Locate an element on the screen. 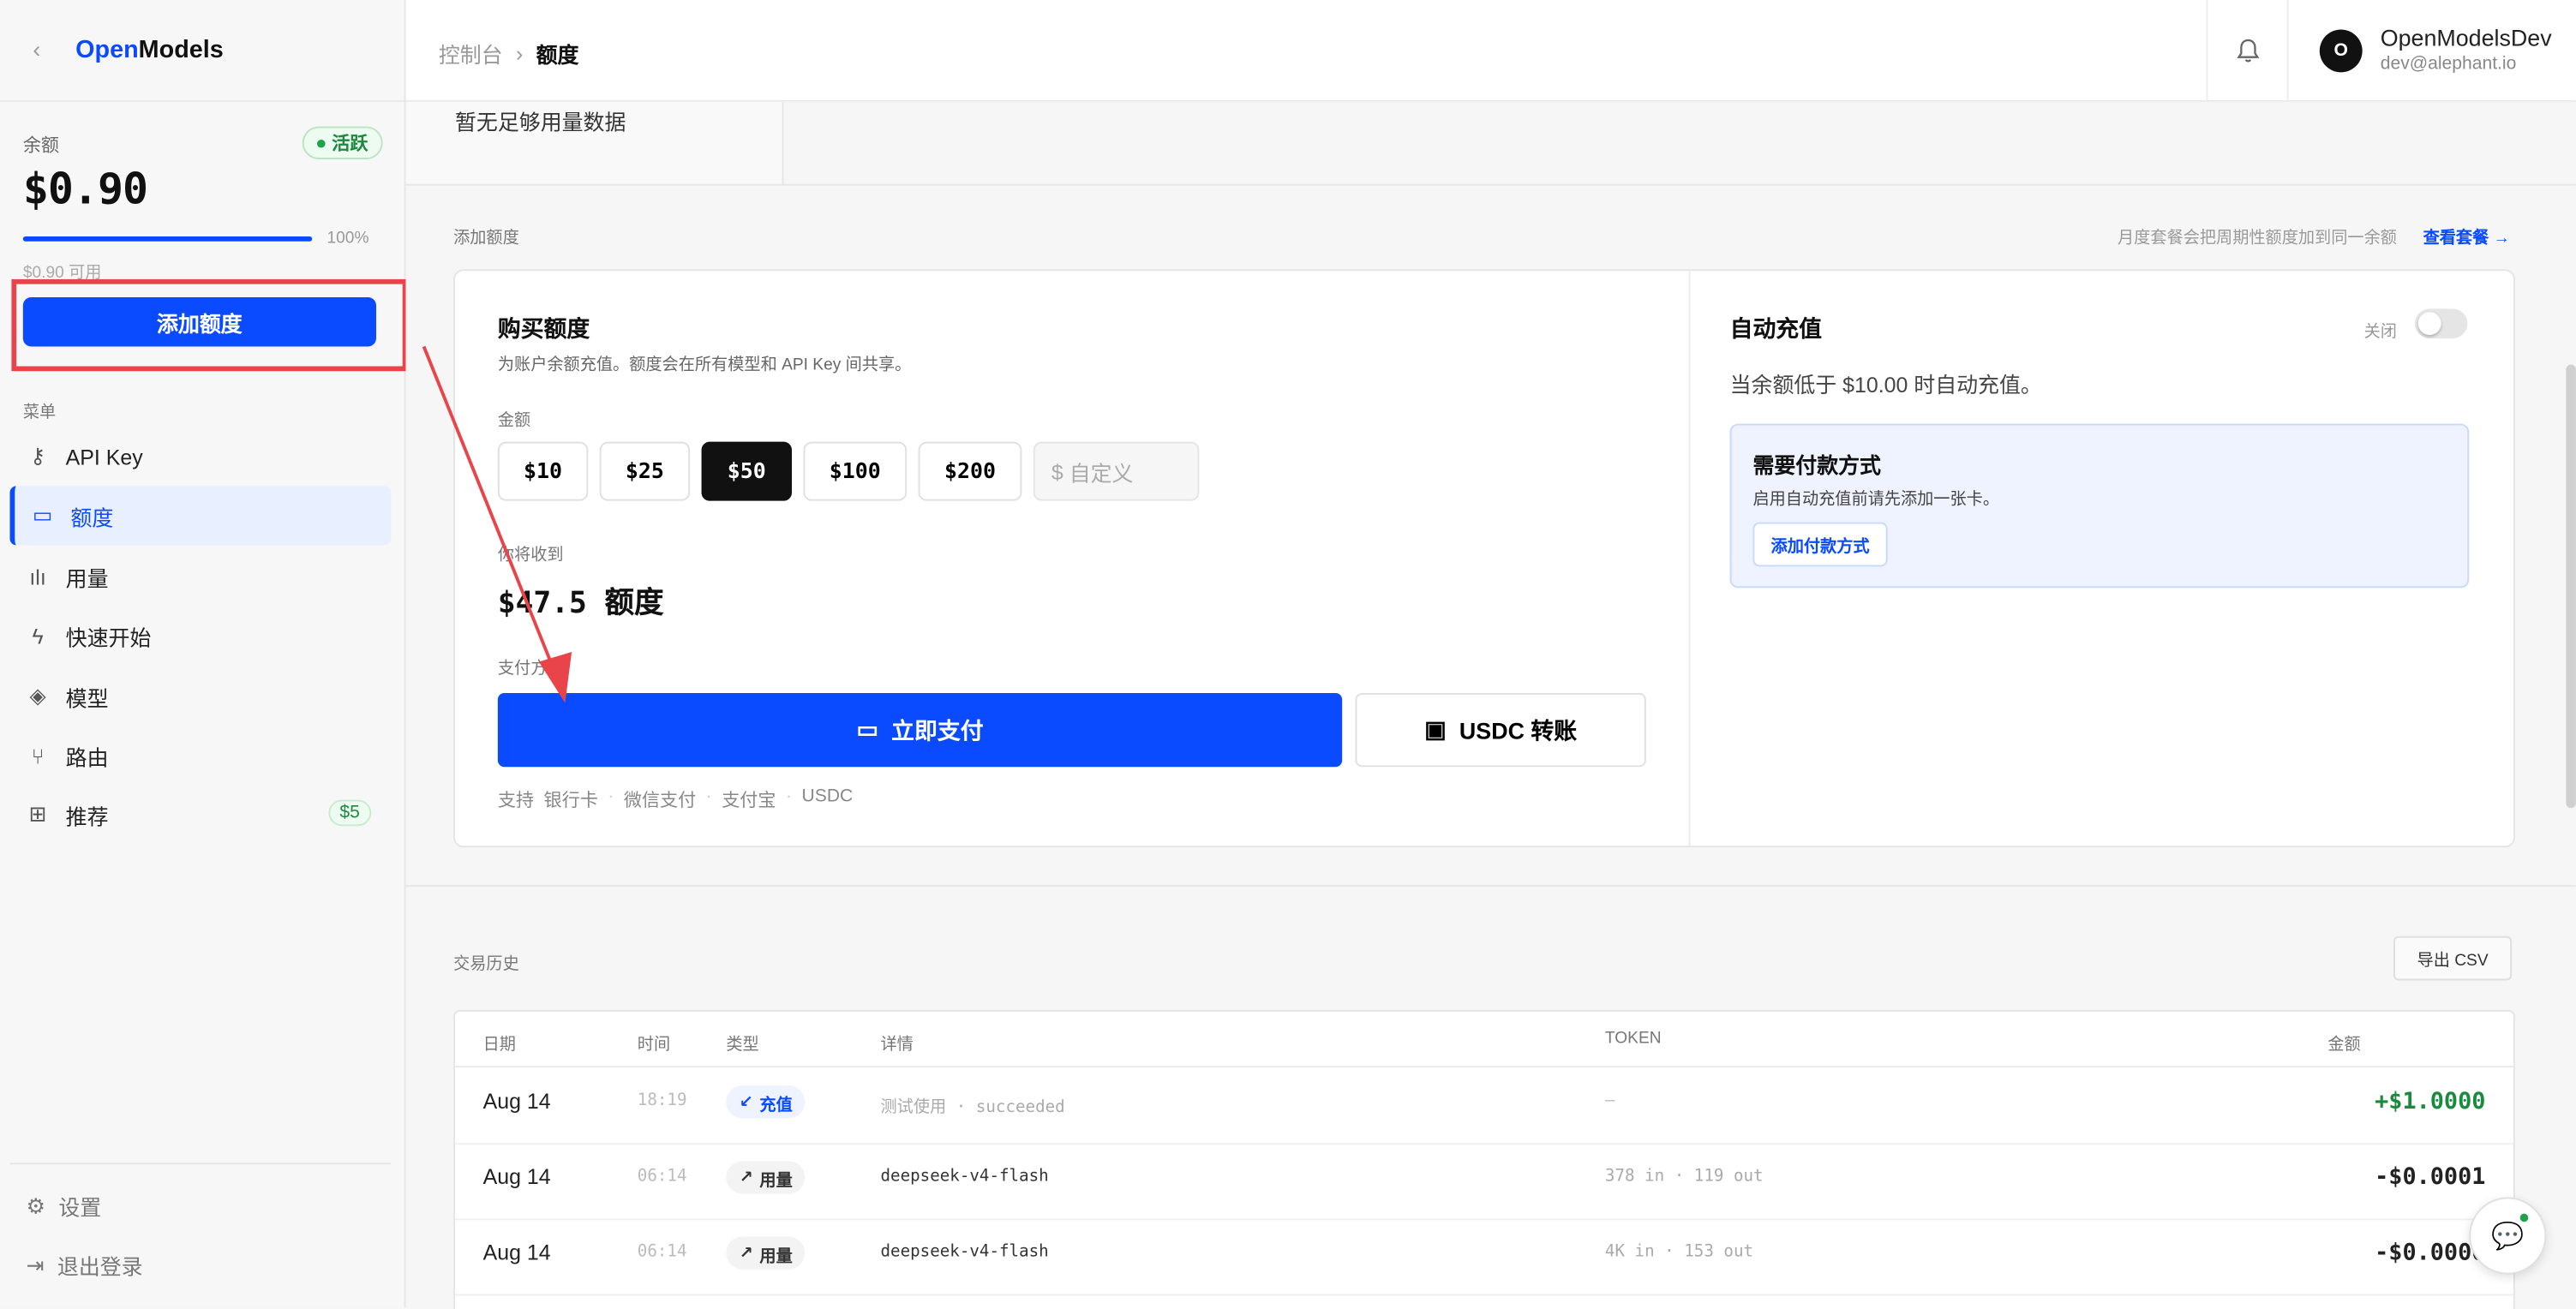  col-time: 时间 is located at coordinates (654, 1042).